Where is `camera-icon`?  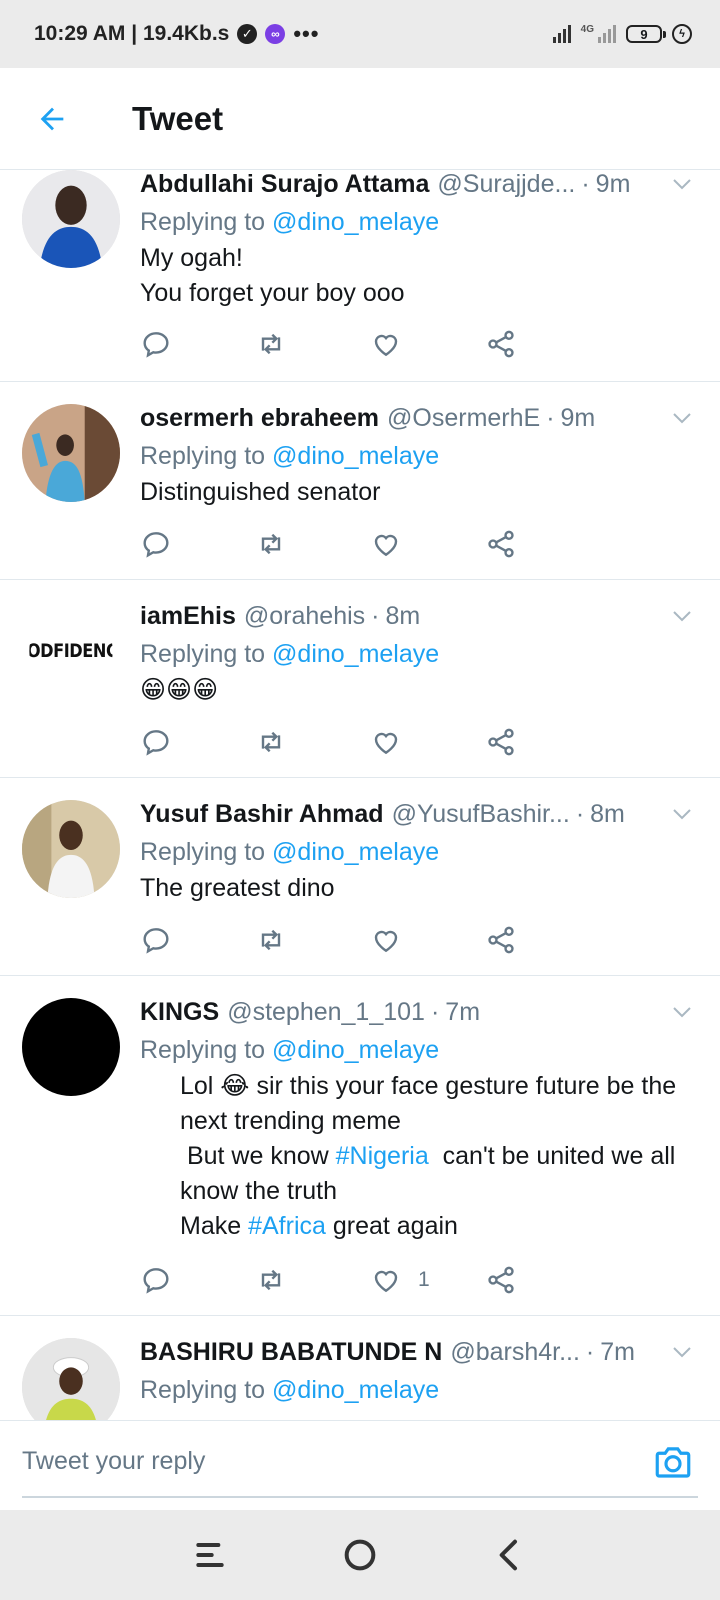 camera-icon is located at coordinates (673, 1462).